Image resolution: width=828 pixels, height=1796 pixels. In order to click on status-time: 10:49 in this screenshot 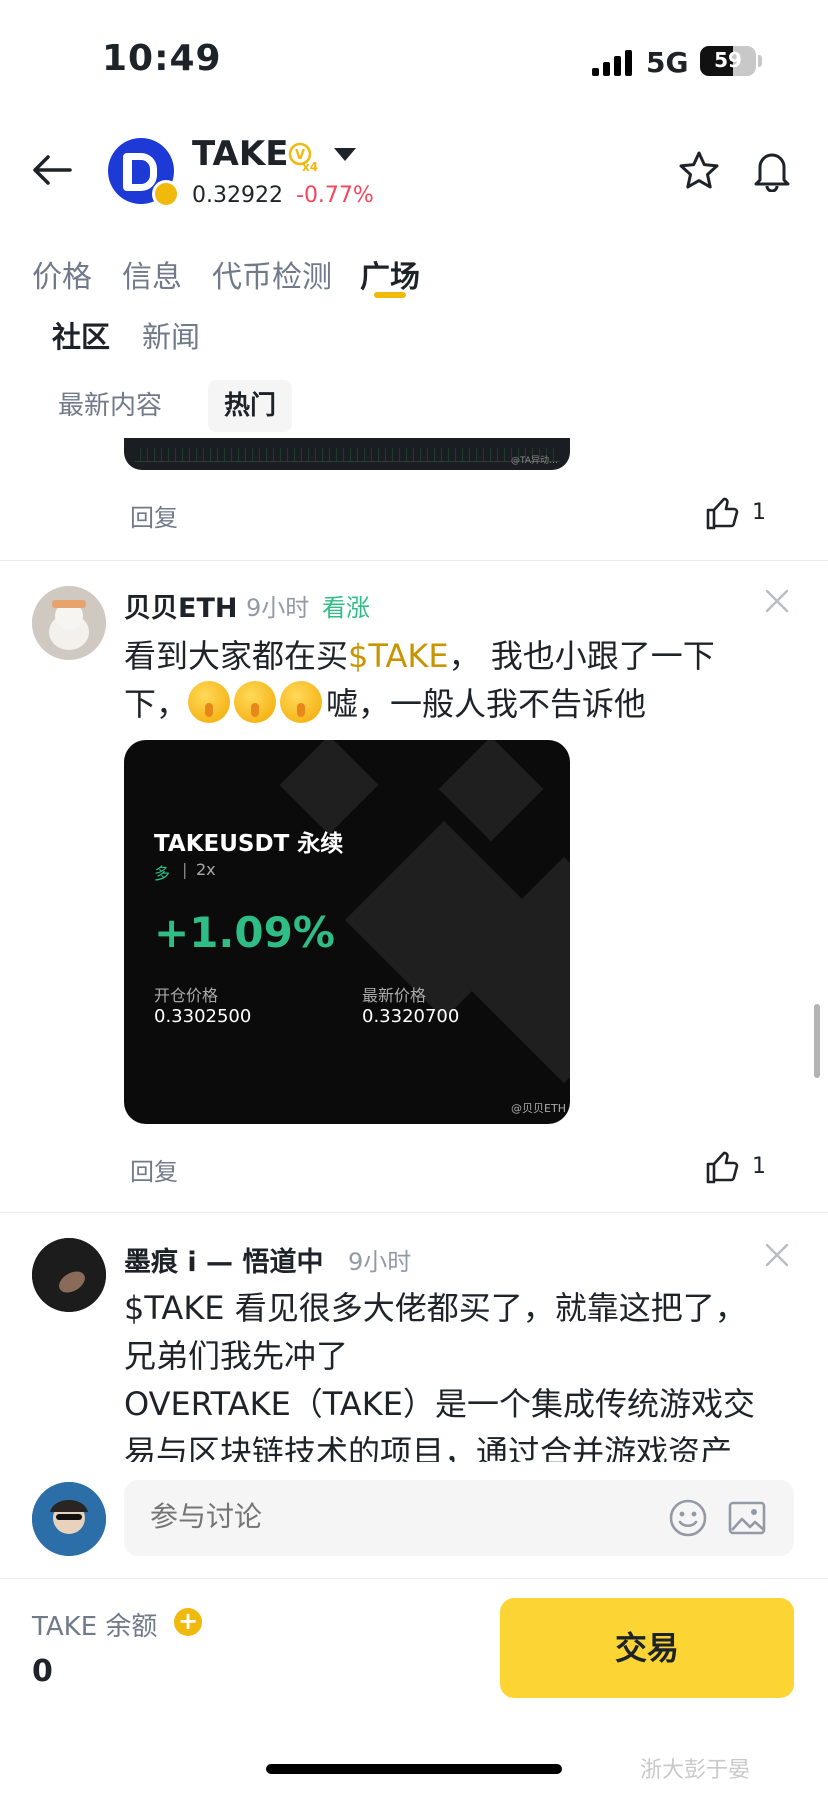, I will do `click(162, 58)`.